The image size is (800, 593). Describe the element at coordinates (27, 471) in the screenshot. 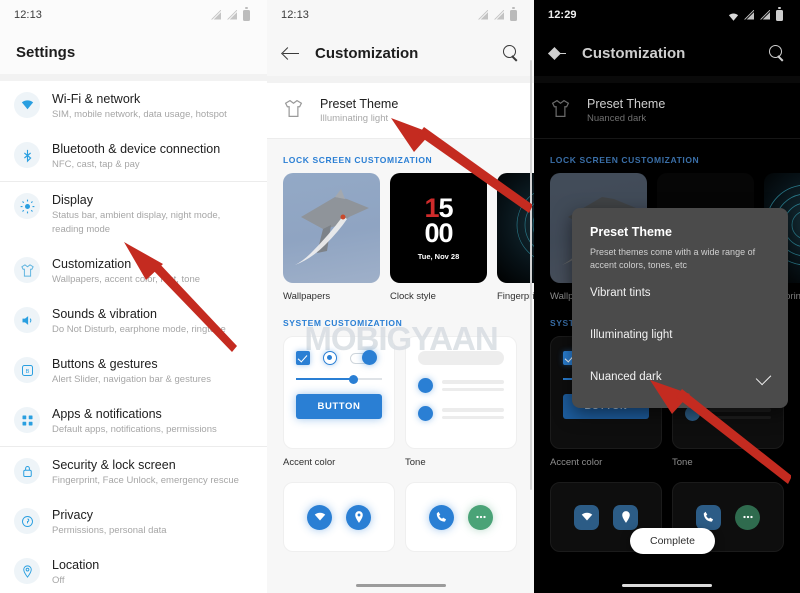

I see `lock-icon` at that location.